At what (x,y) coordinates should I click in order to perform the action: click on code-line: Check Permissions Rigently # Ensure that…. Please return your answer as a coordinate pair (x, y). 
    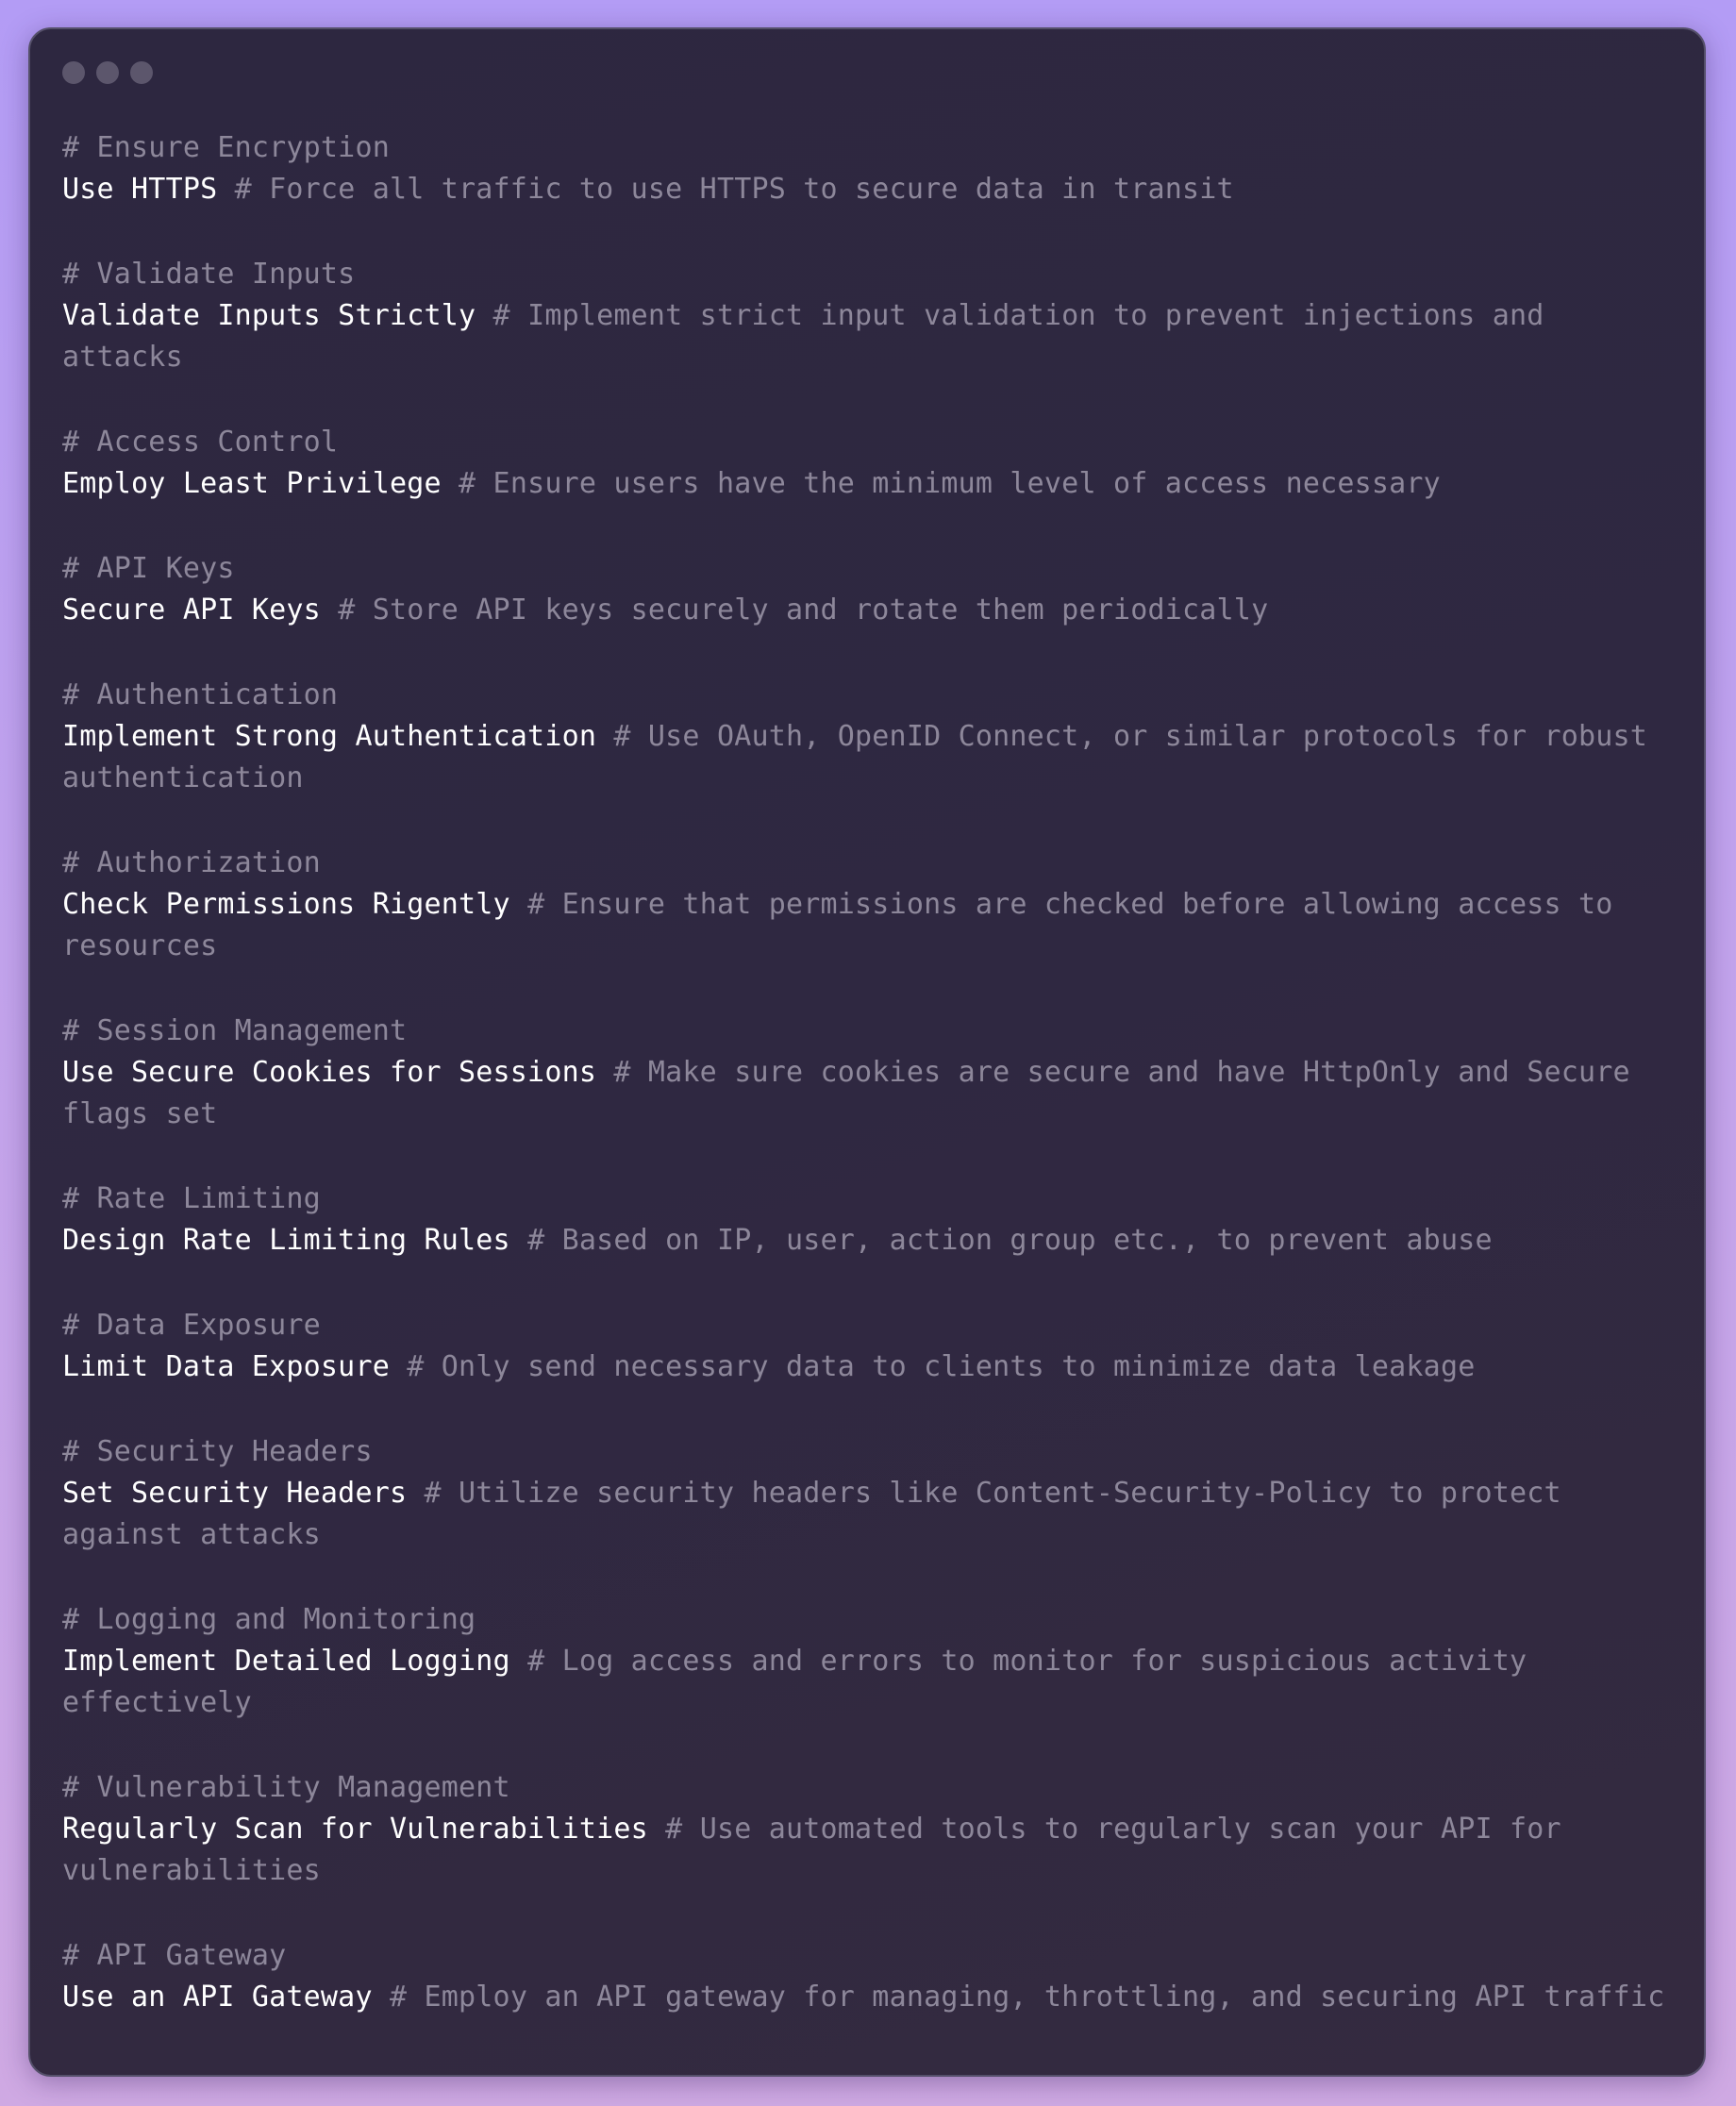
    Looking at the image, I should click on (871, 926).